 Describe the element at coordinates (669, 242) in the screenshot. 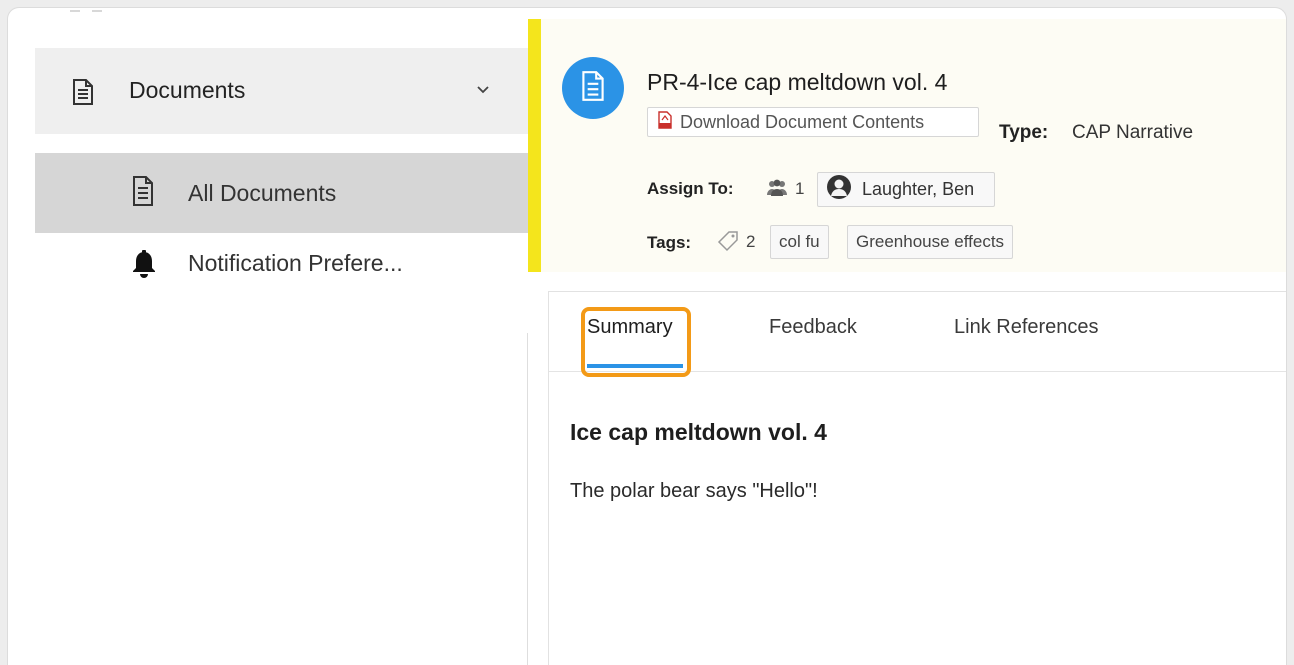

I see `tags-label: Tags:` at that location.